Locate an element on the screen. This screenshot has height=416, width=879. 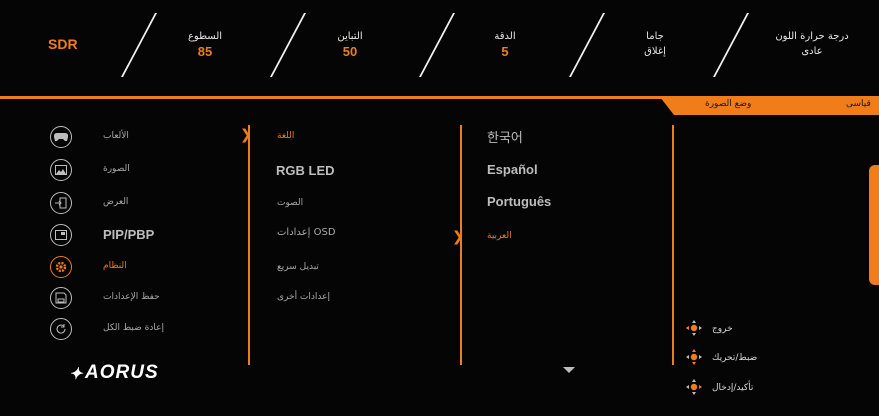
gamma-value: إغلاق is located at coordinates (655, 51).